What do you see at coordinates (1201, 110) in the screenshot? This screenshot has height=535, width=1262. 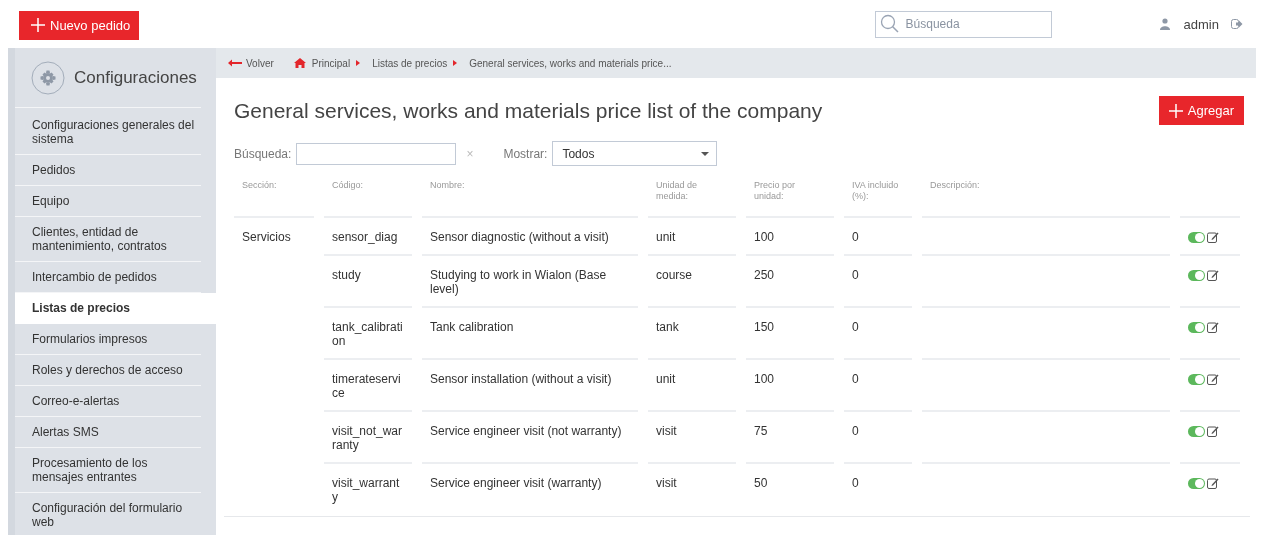 I see `add-button: Agregar` at bounding box center [1201, 110].